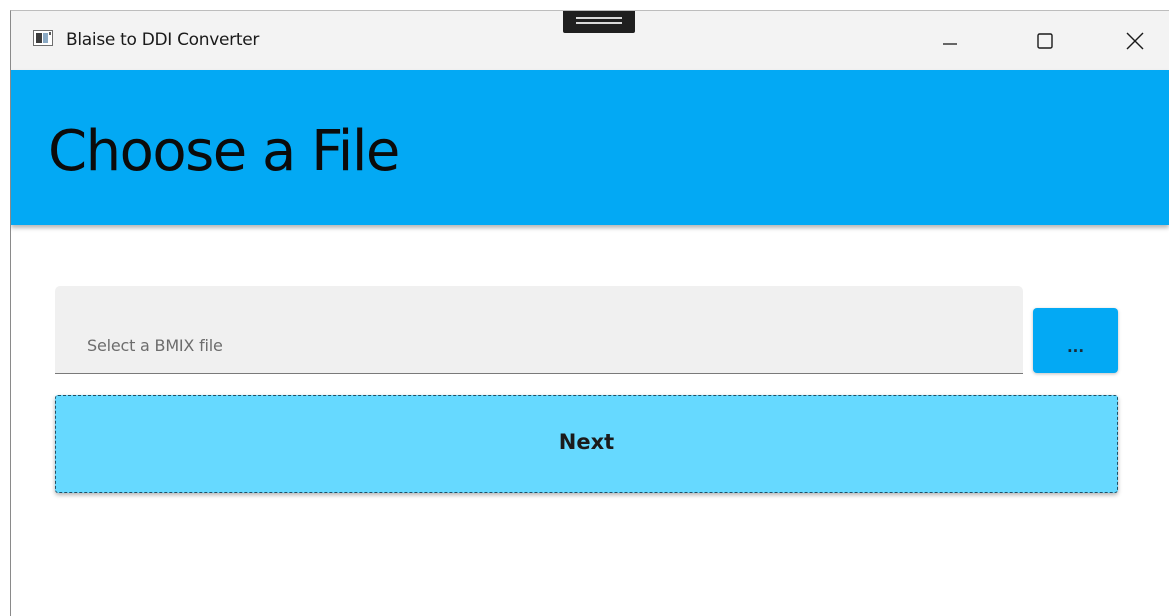 The image size is (1169, 616). I want to click on close-icon, so click(1135, 40).